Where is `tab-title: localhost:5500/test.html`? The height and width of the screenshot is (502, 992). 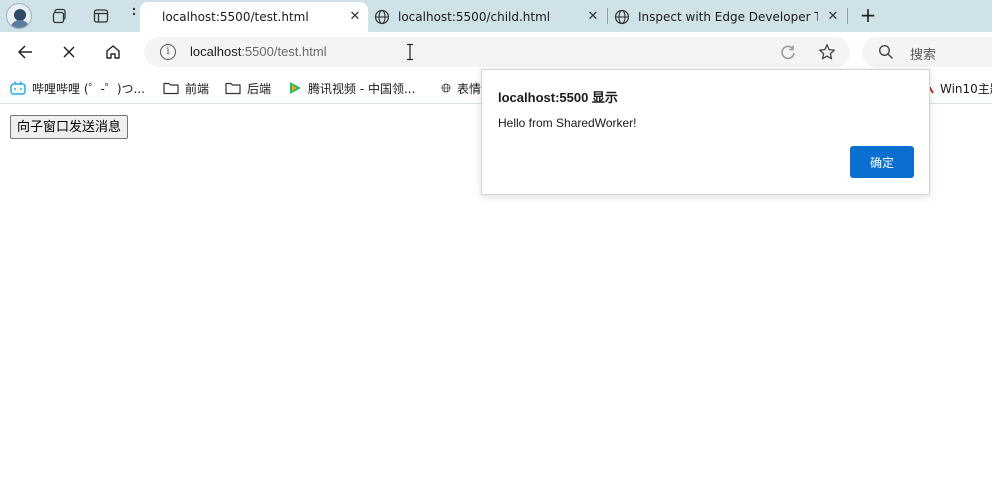
tab-title: localhost:5500/test.html is located at coordinates (235, 17).